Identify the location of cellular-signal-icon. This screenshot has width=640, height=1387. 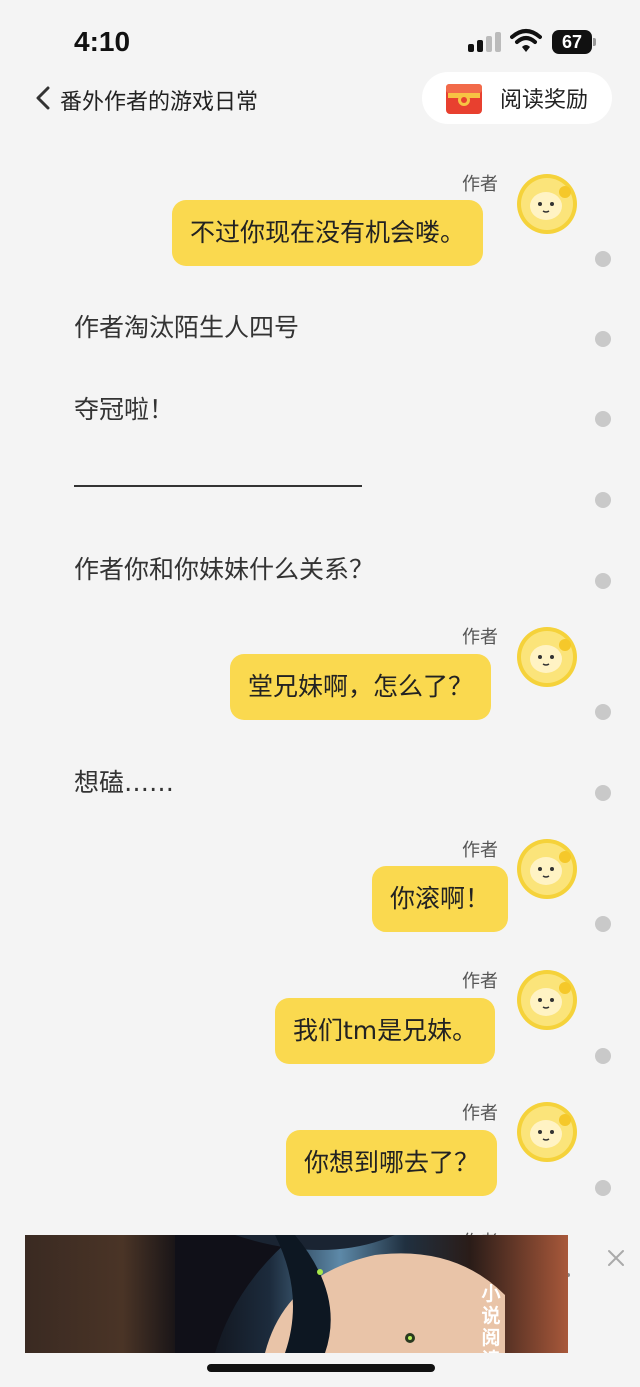
(485, 42).